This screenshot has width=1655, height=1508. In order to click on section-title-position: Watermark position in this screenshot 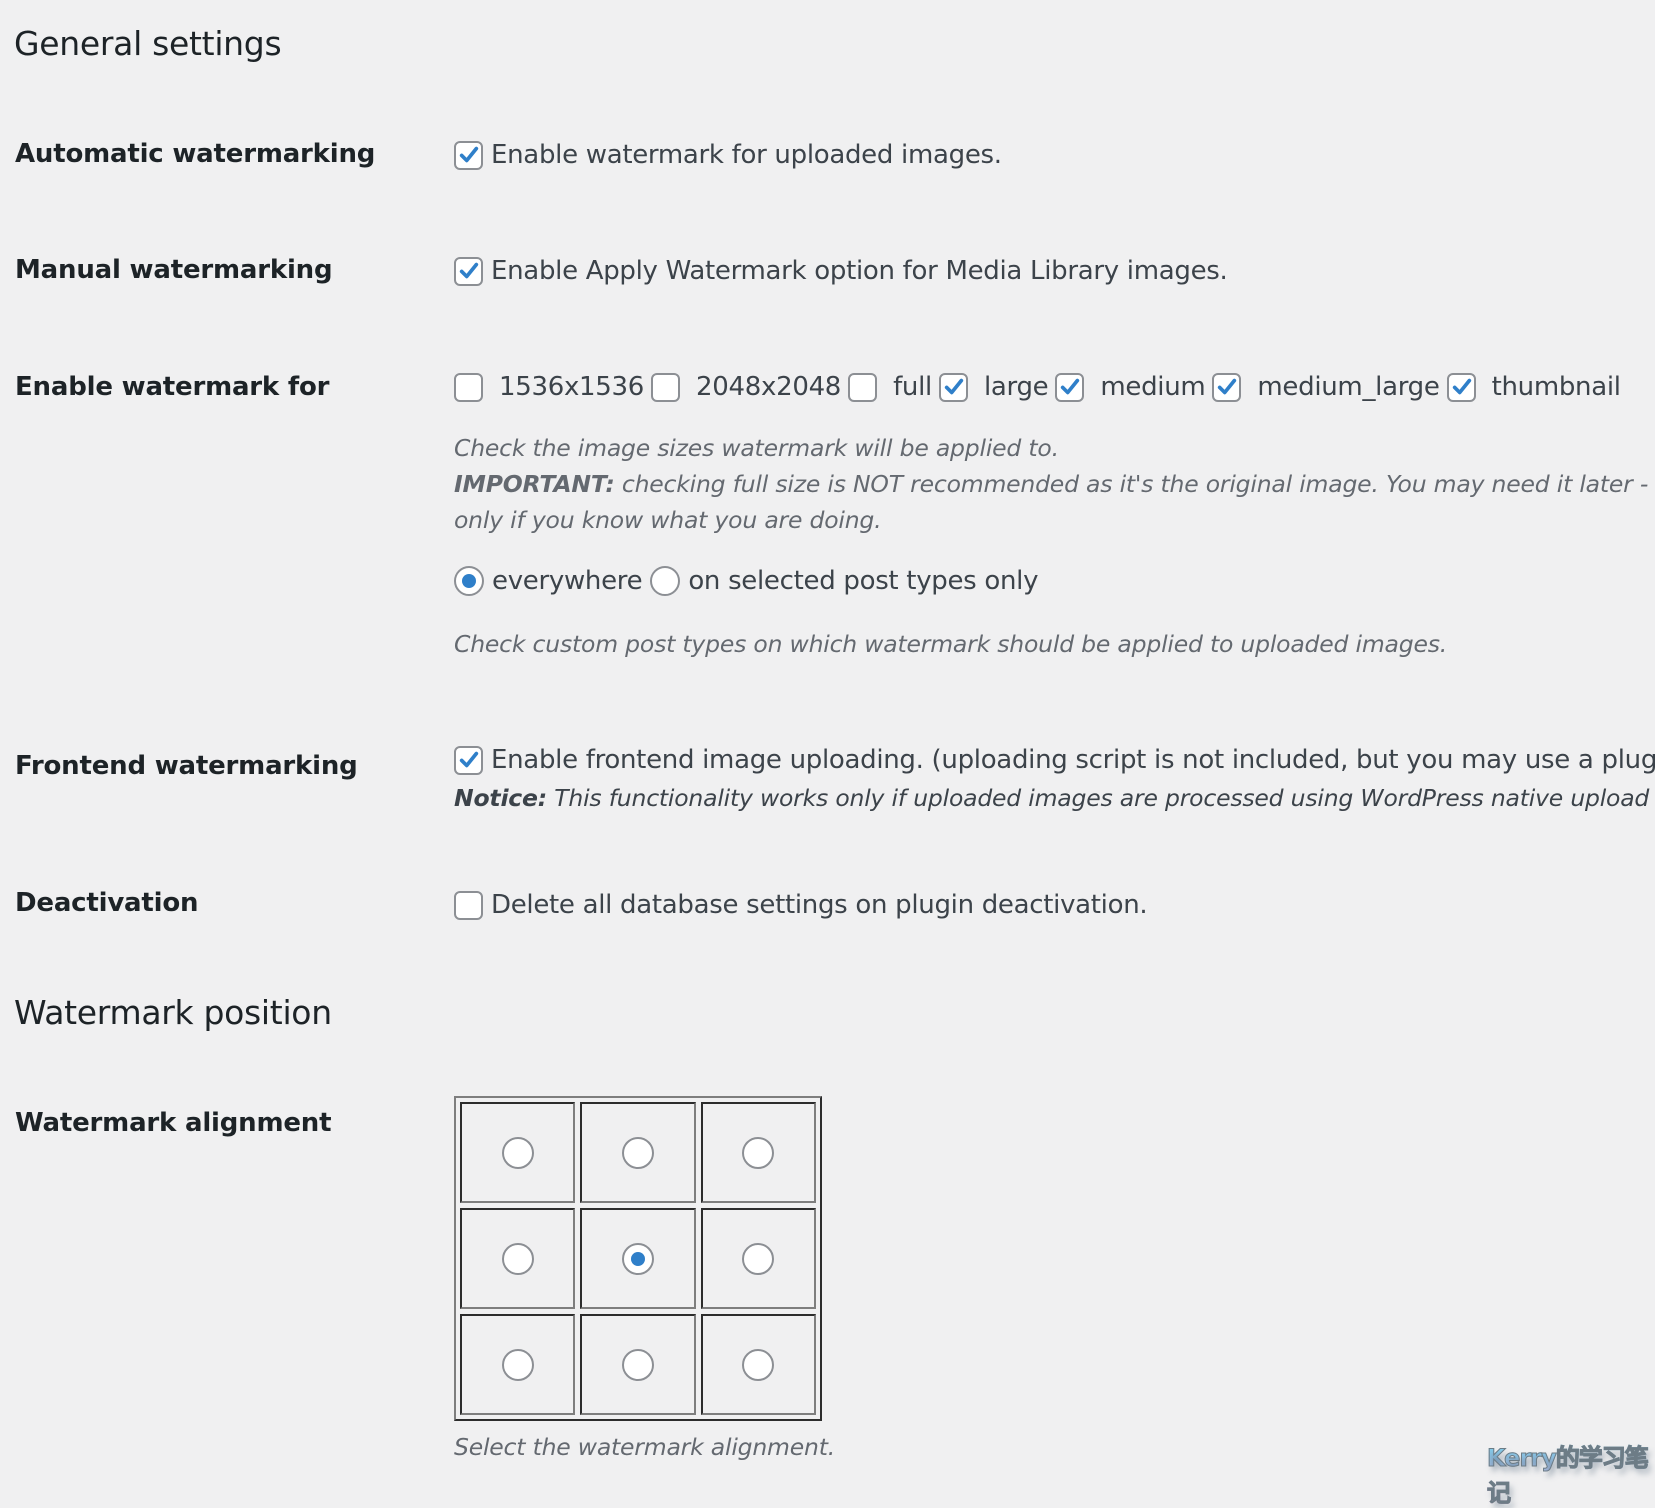, I will do `click(173, 1012)`.